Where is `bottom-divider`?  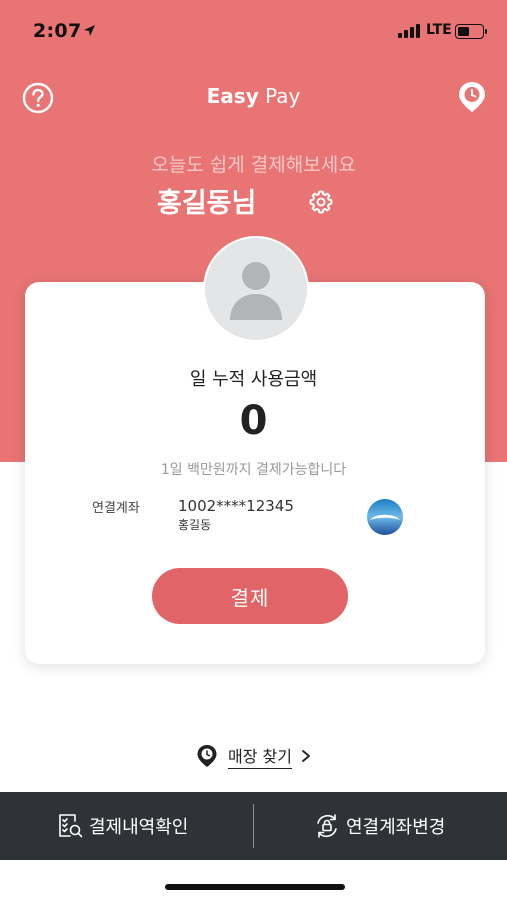 bottom-divider is located at coordinates (253, 826).